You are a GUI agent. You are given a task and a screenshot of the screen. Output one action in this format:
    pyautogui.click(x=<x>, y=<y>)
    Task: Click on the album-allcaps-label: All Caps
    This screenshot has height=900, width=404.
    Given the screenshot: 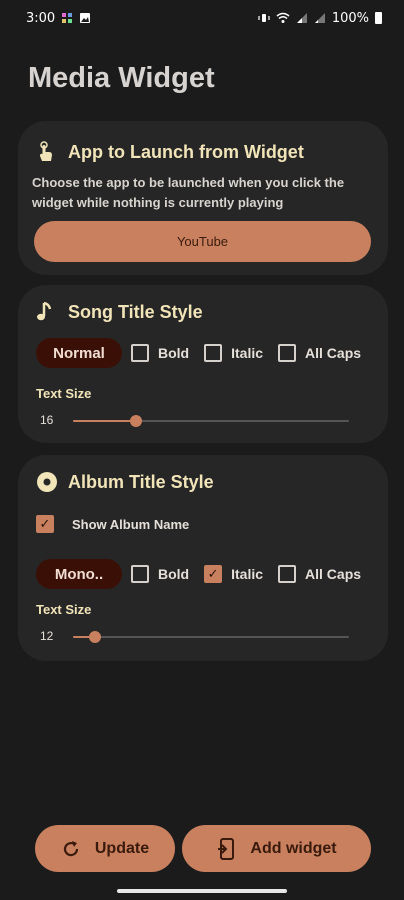 What is the action you would take?
    pyautogui.click(x=333, y=574)
    